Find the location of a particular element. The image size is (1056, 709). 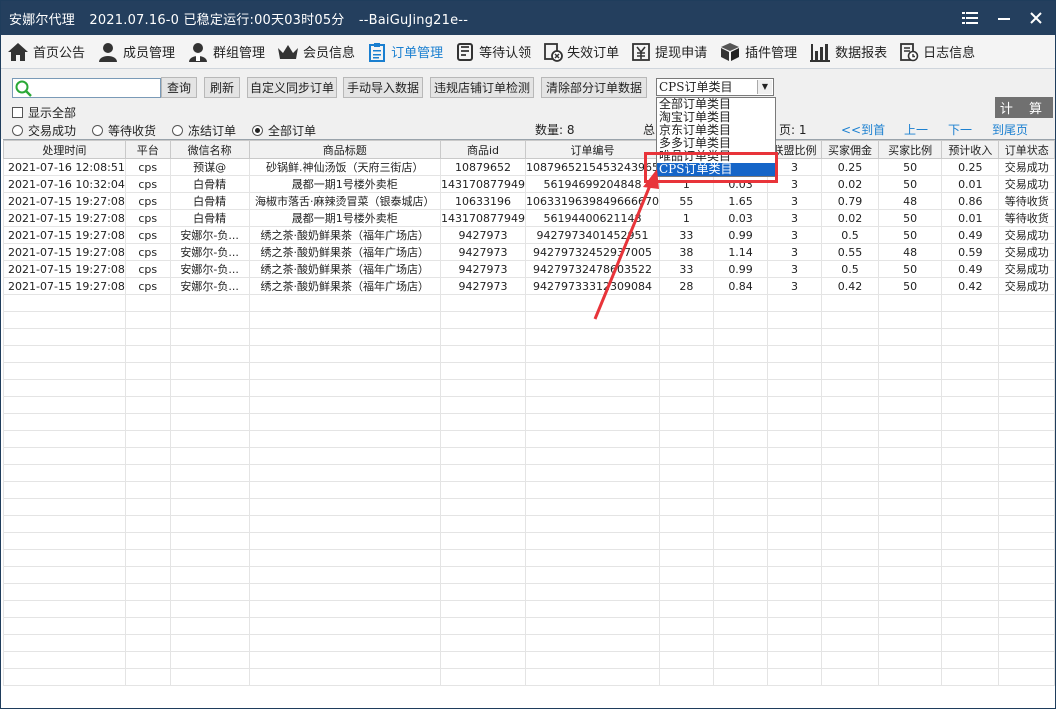

column-header: 预计收入 is located at coordinates (970, 149).